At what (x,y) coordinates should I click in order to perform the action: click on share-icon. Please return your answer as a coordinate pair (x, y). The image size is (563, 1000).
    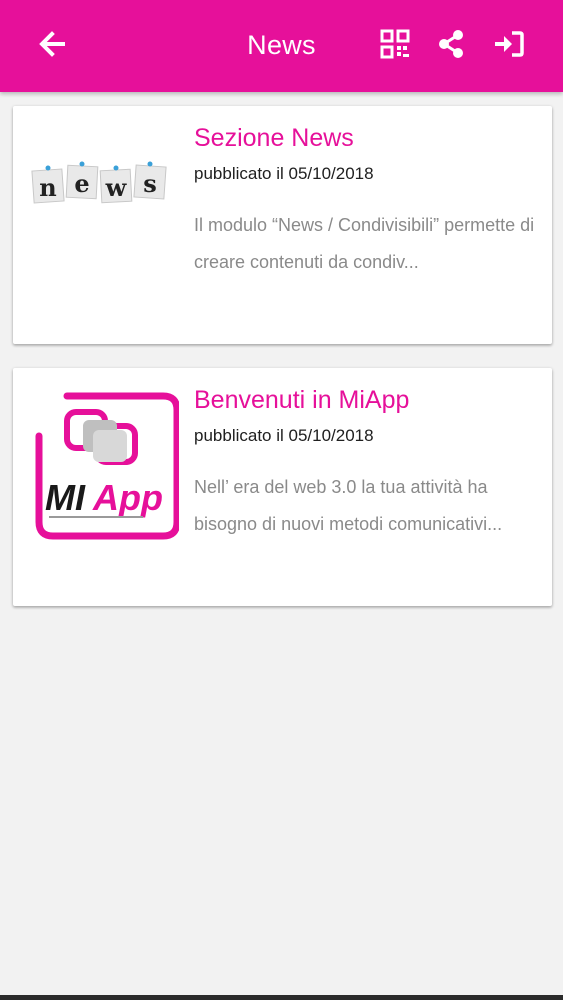
    Looking at the image, I should click on (451, 44).